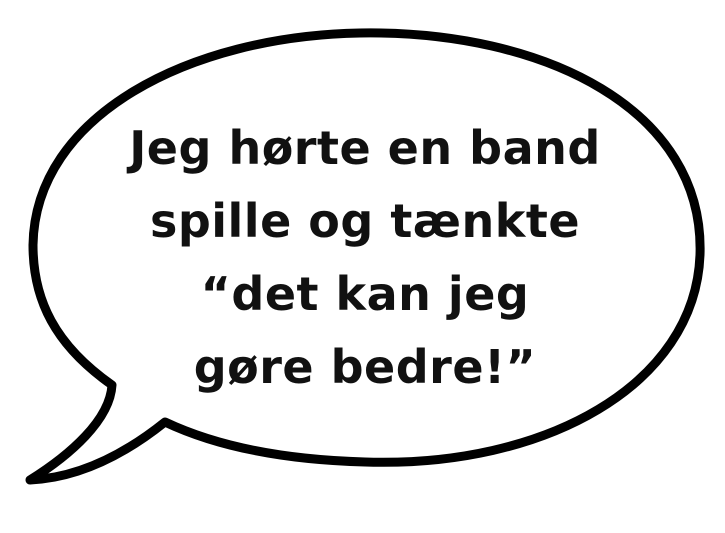  Describe the element at coordinates (365, 221) in the screenshot. I see `speech-line-2: spille og tænkte` at that location.